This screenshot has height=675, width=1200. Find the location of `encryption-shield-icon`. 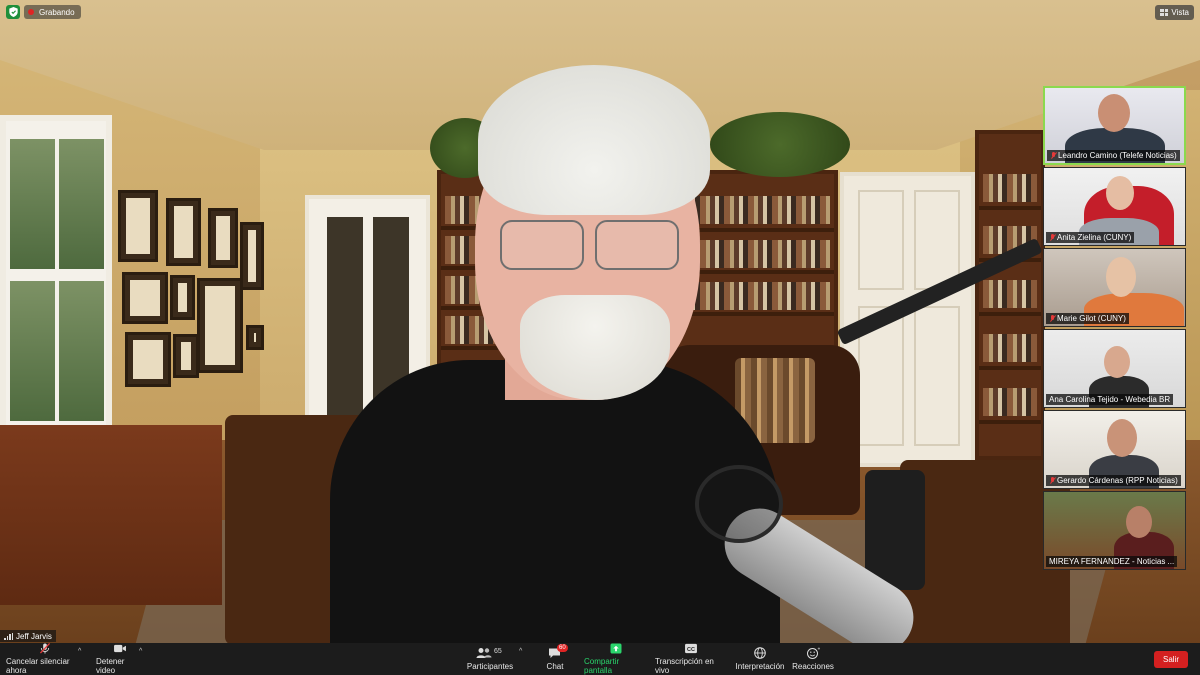

encryption-shield-icon is located at coordinates (13, 12).